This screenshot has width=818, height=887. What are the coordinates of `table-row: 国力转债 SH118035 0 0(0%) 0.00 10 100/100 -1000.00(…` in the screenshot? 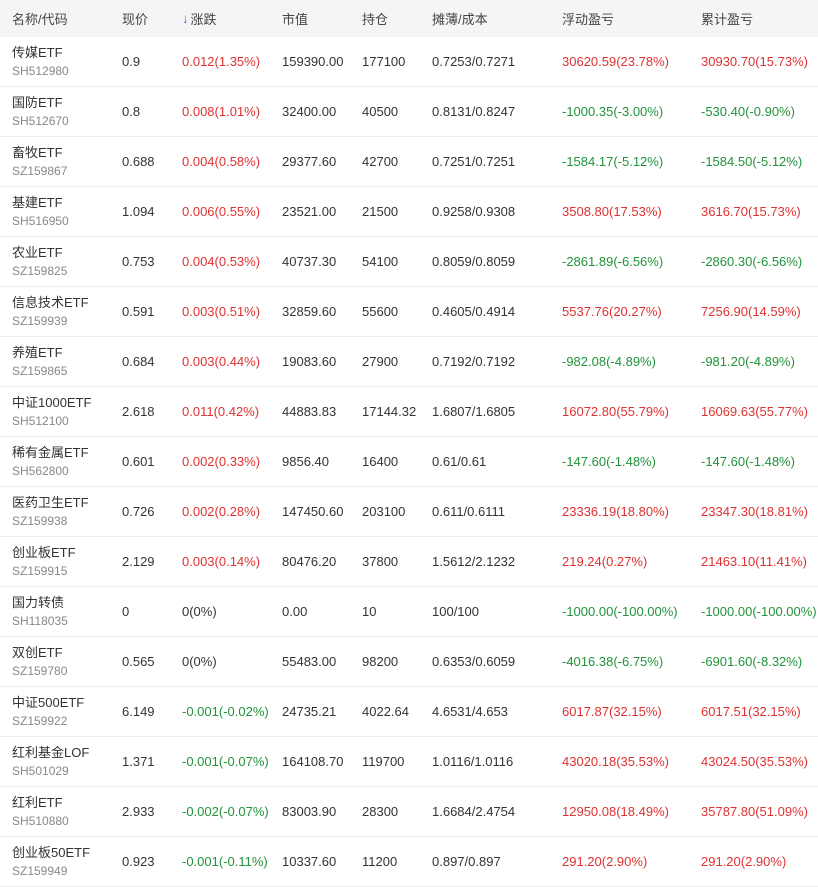 It's located at (409, 612).